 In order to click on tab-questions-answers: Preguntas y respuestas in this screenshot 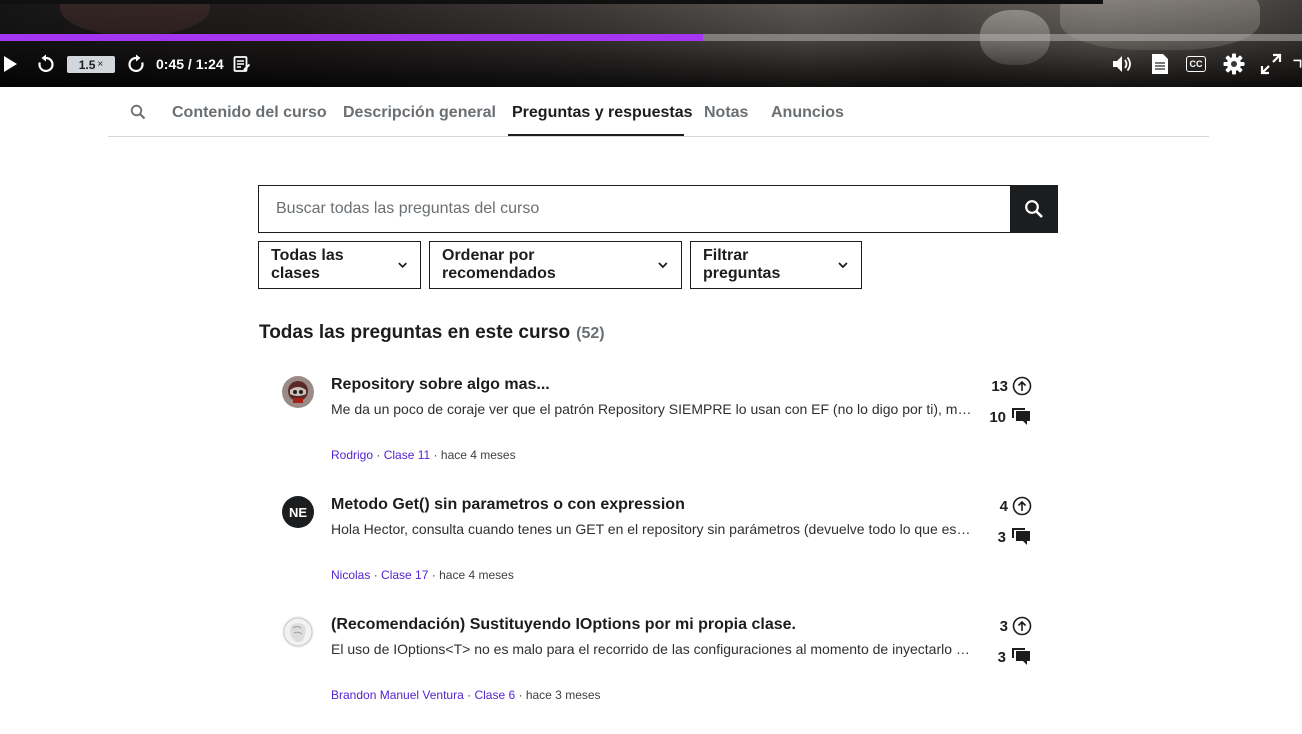, I will do `click(602, 113)`.